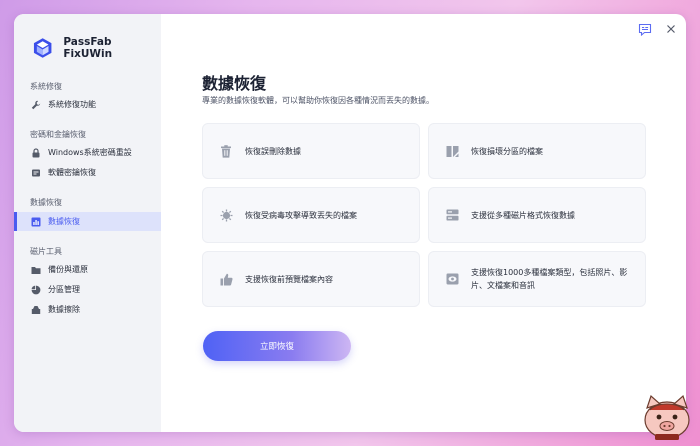 The height and width of the screenshot is (446, 700). I want to click on sidebar-item-windows-password-reset: Windows系統密碼重設, so click(87, 152).